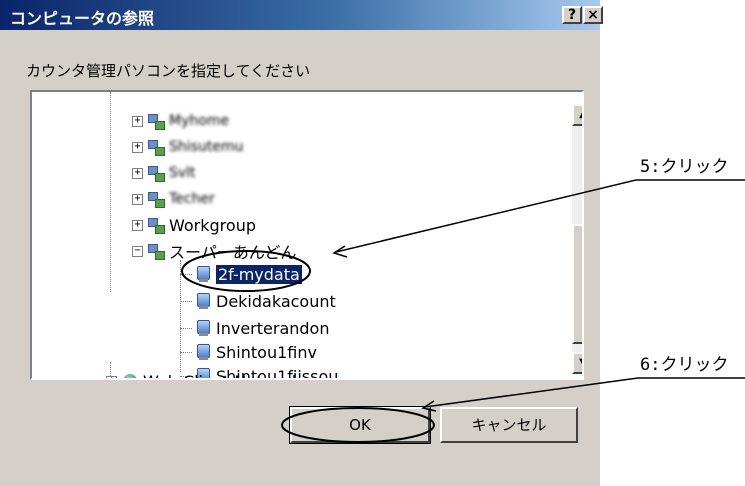  I want to click on callout-line-step5, so click(540, 216).